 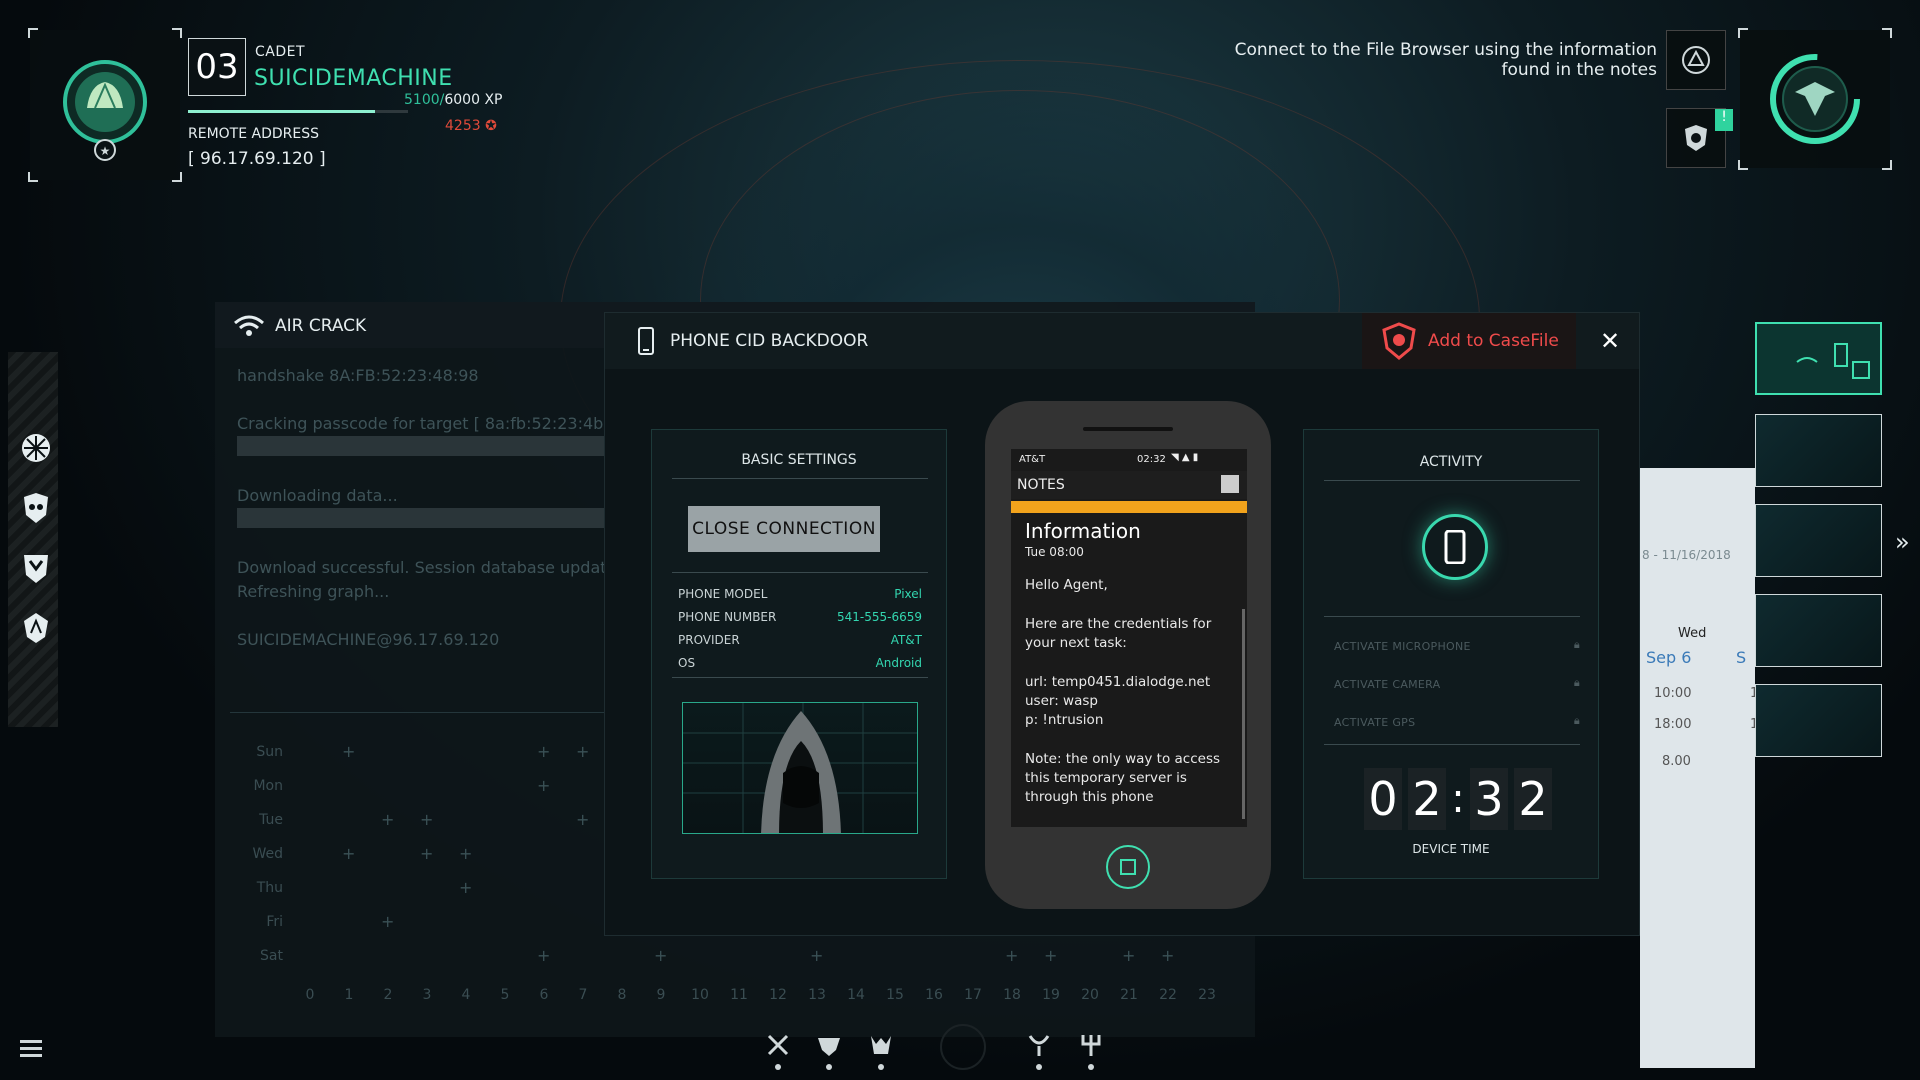 What do you see at coordinates (249, 325) in the screenshot?
I see `wifi-icon` at bounding box center [249, 325].